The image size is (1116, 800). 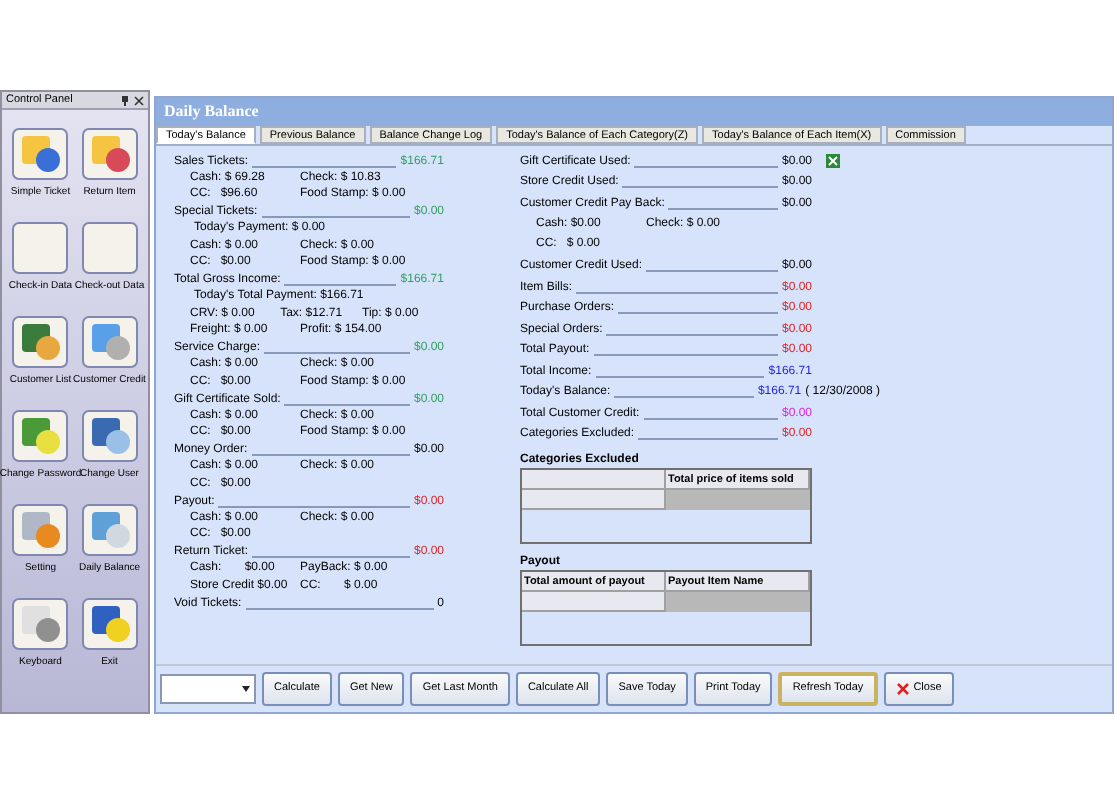 What do you see at coordinates (211, 112) in the screenshot?
I see `window-title: Daily Balance` at bounding box center [211, 112].